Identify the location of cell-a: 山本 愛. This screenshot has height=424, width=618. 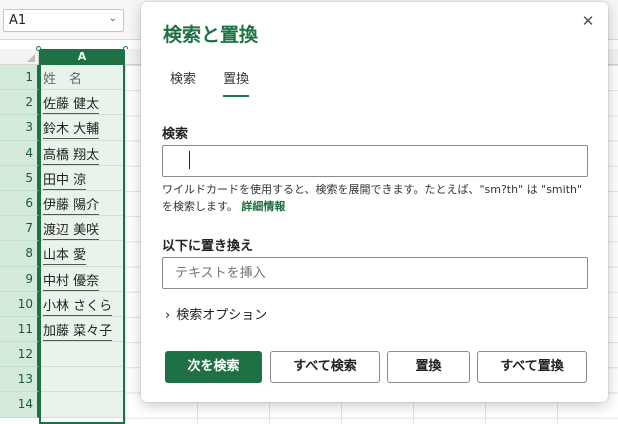
(82, 254).